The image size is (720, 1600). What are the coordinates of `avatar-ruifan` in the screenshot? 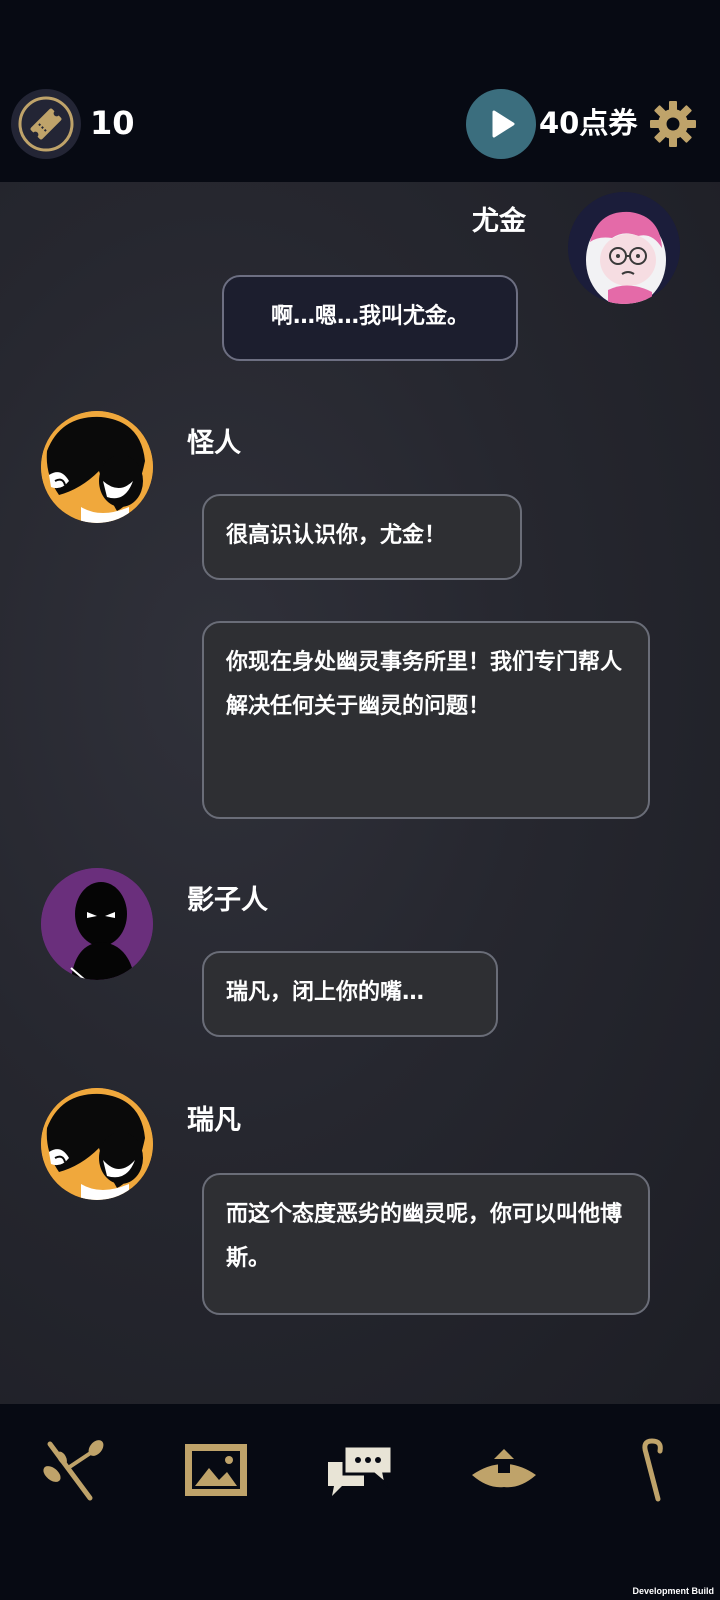 It's located at (97, 1144).